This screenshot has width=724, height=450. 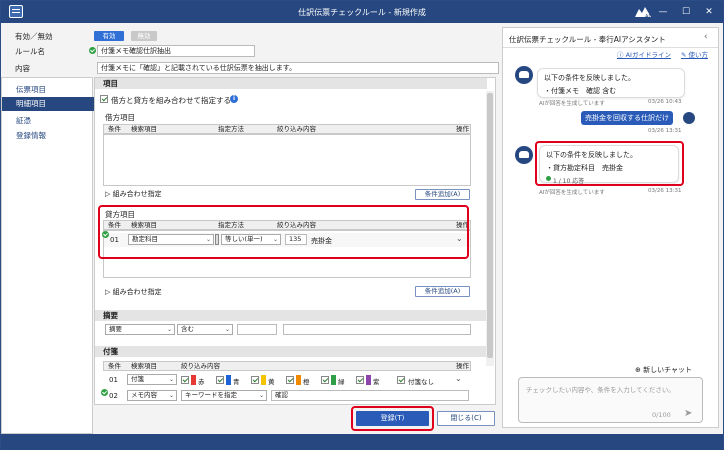 What do you see at coordinates (67, 104) in the screenshot?
I see `nav-item-meisai: 明細項目` at bounding box center [67, 104].